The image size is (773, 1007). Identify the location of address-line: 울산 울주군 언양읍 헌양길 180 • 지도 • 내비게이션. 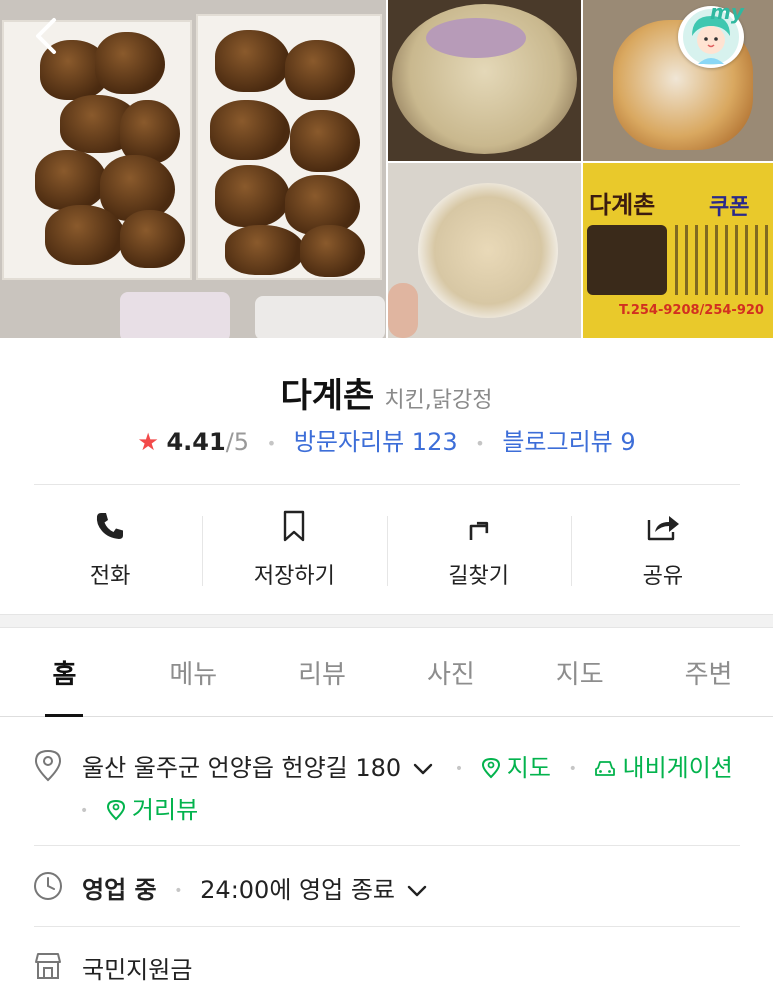
(407, 765).